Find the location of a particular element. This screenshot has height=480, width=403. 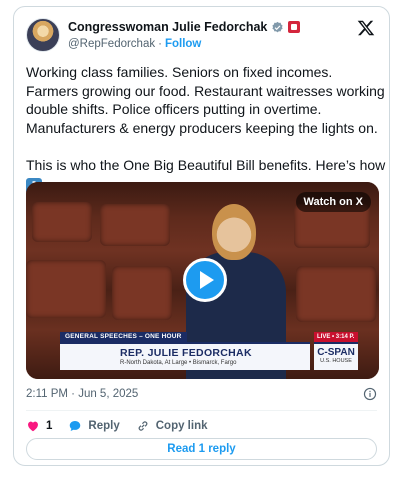

cspan-sub: U.S. HOUSE is located at coordinates (336, 361).